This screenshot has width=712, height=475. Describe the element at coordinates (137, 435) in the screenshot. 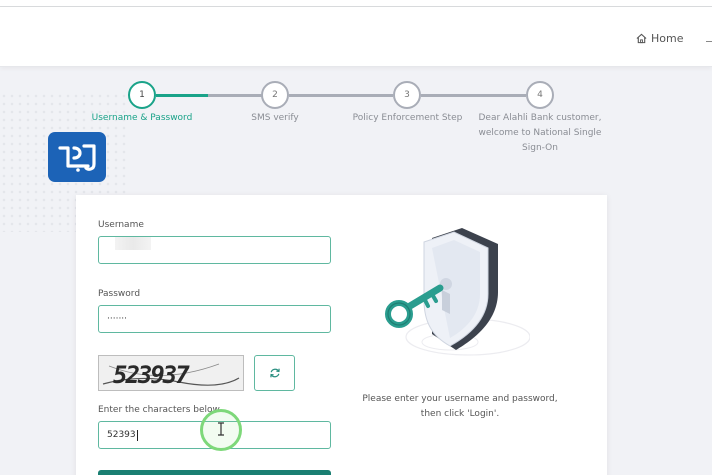

I see `text-caret` at that location.